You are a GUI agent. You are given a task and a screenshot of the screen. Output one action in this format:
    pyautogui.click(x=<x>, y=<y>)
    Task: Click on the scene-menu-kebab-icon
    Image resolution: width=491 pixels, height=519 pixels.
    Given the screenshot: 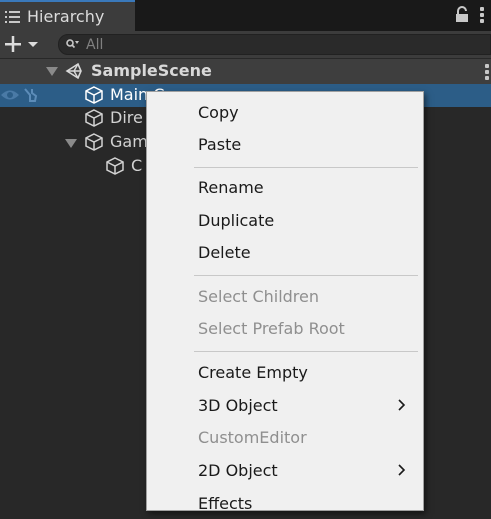 What is the action you would take?
    pyautogui.click(x=487, y=73)
    